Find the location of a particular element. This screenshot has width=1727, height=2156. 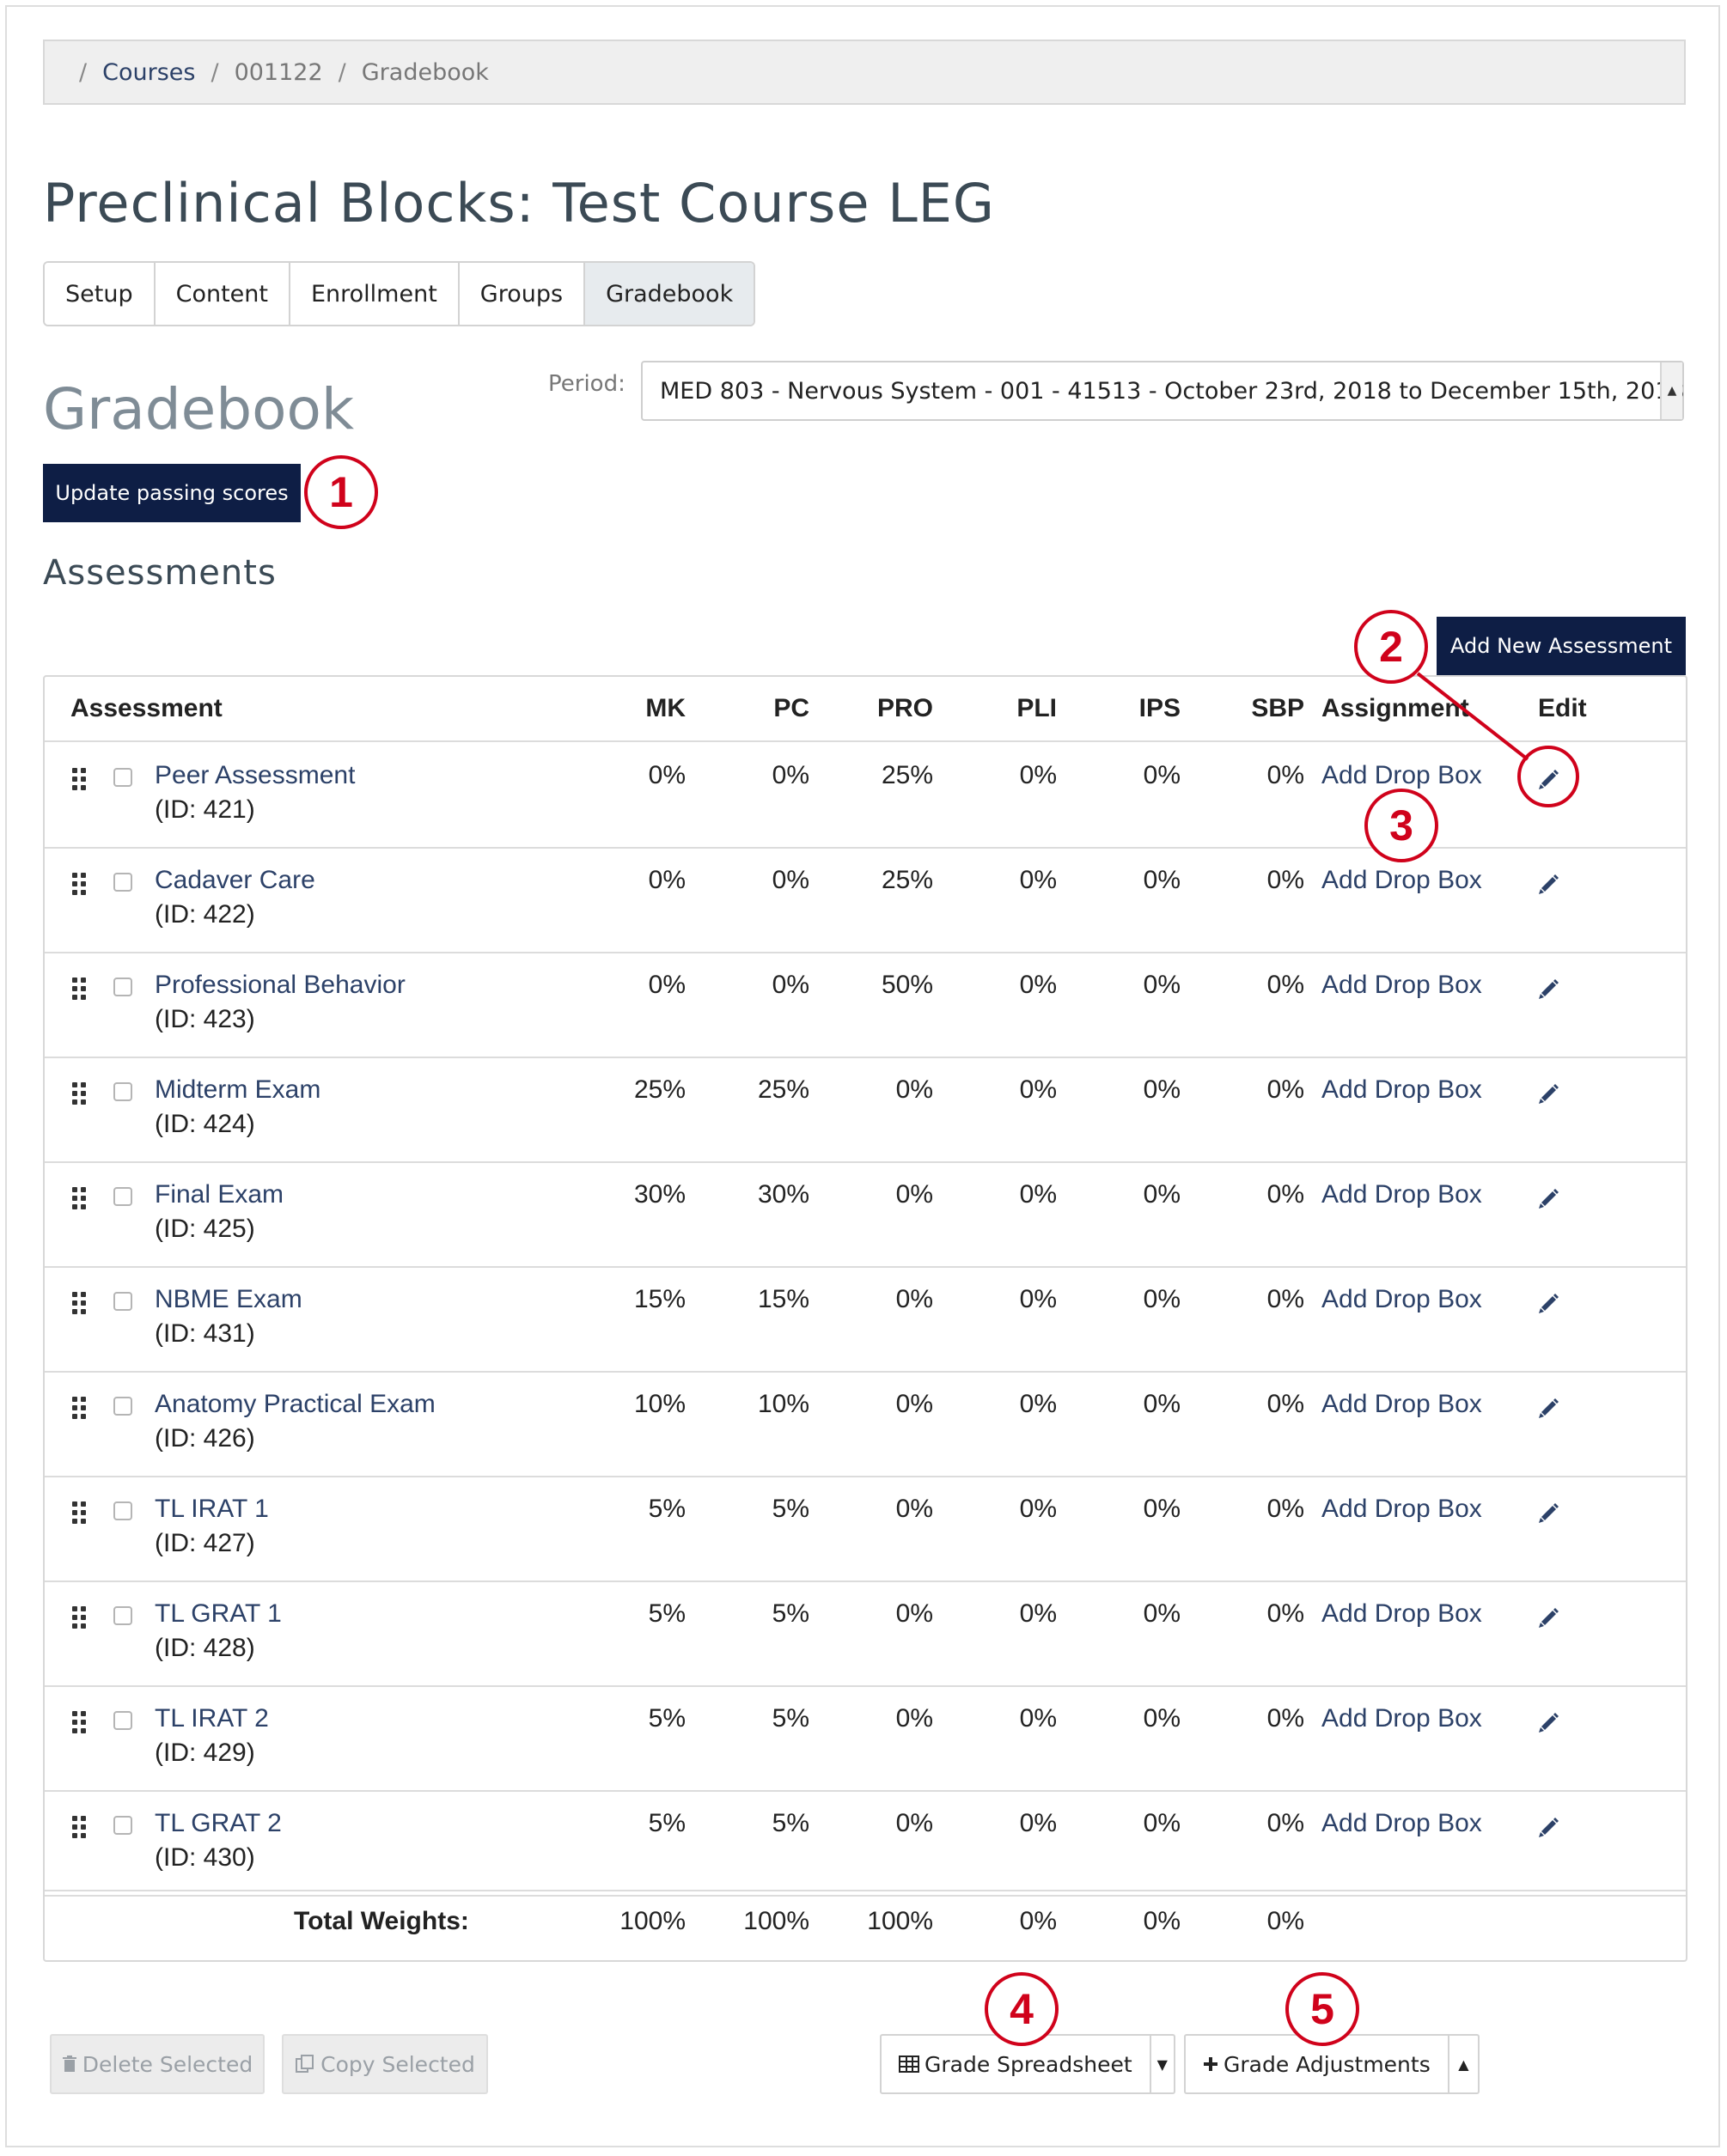

assessment-name-link: Midterm Exam is located at coordinates (237, 1090).